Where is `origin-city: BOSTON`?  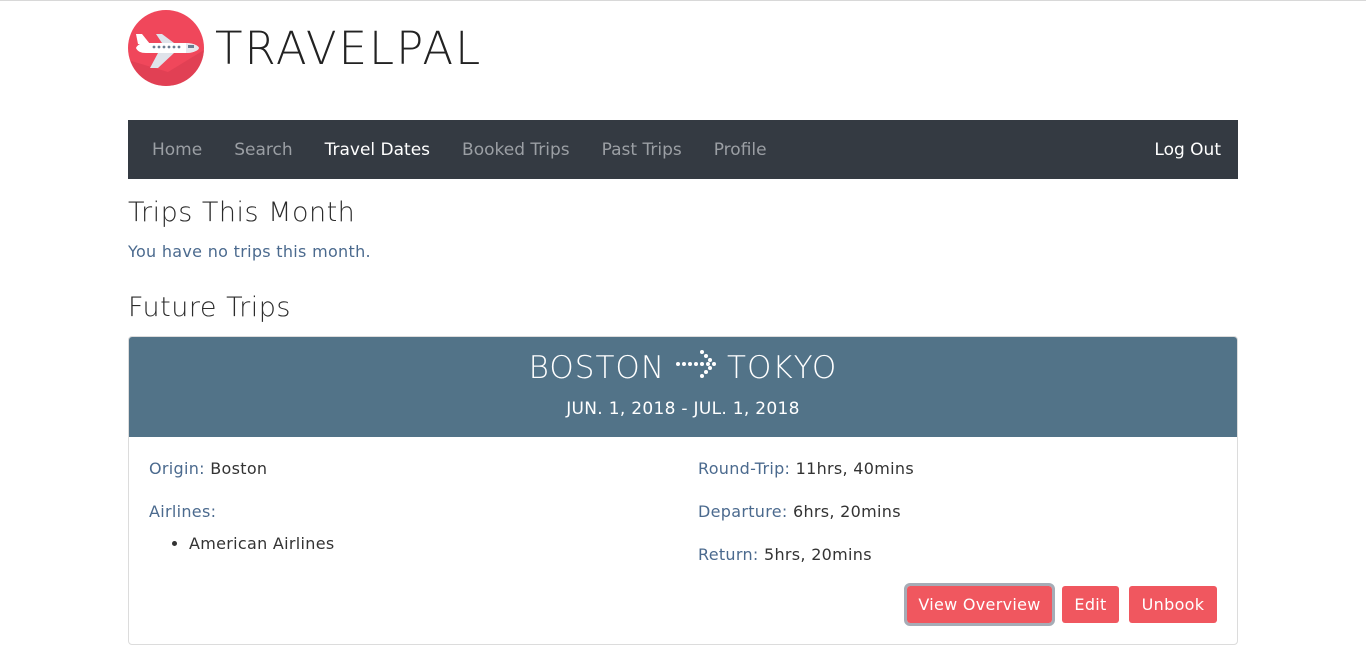
origin-city: BOSTON is located at coordinates (597, 368).